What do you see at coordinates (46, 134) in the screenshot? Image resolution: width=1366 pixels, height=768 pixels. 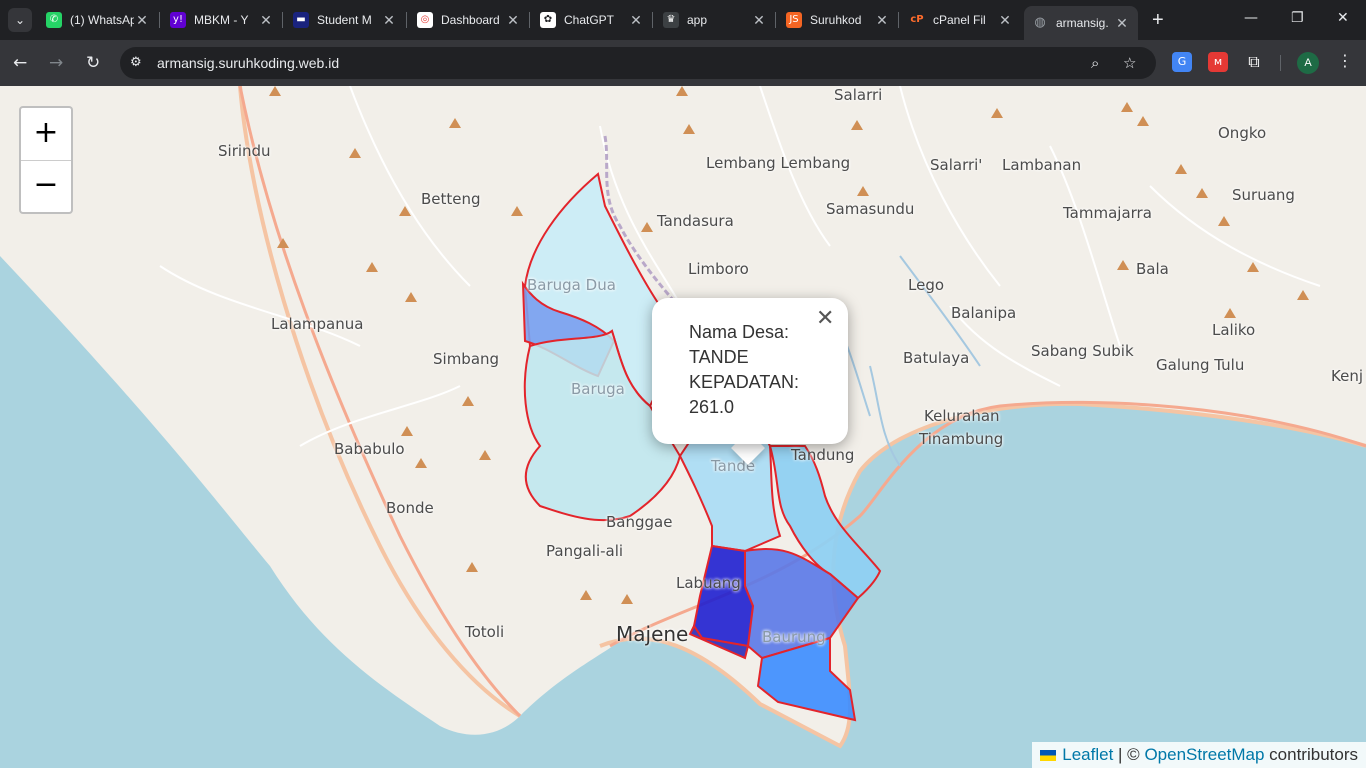 I see `zoom-in-button: +` at bounding box center [46, 134].